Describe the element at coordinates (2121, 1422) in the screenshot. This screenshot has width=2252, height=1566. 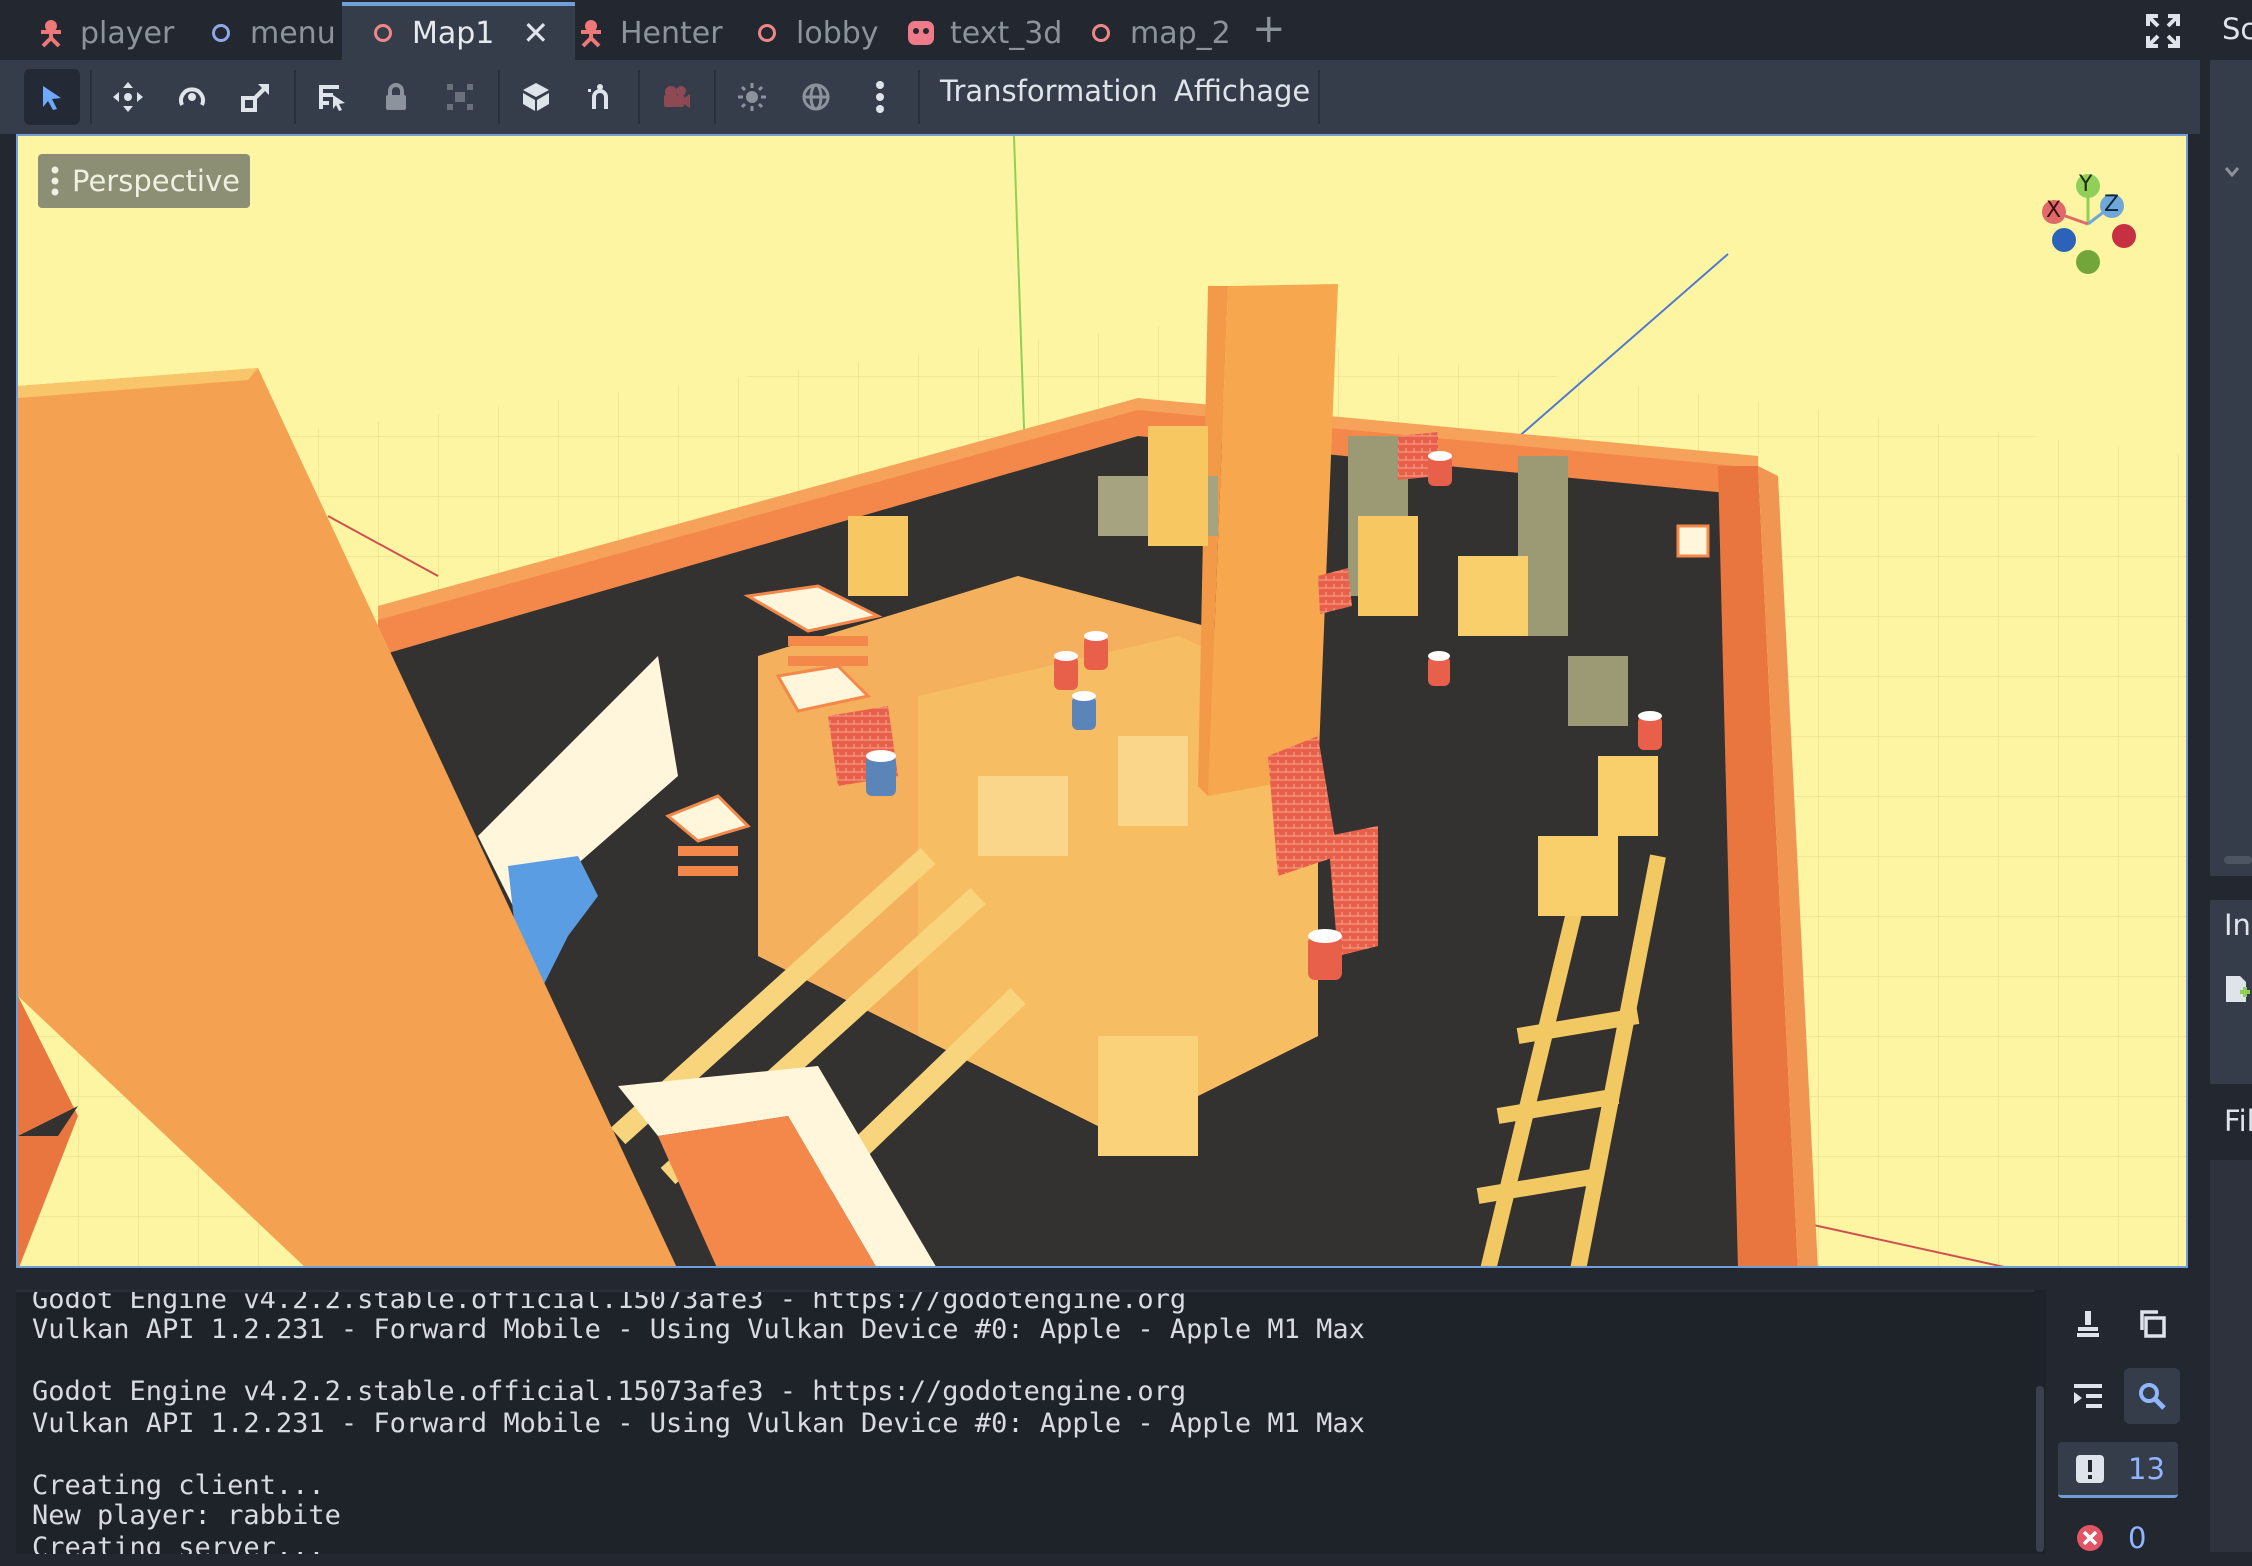
I see `console-toolbar: 13 0` at that location.